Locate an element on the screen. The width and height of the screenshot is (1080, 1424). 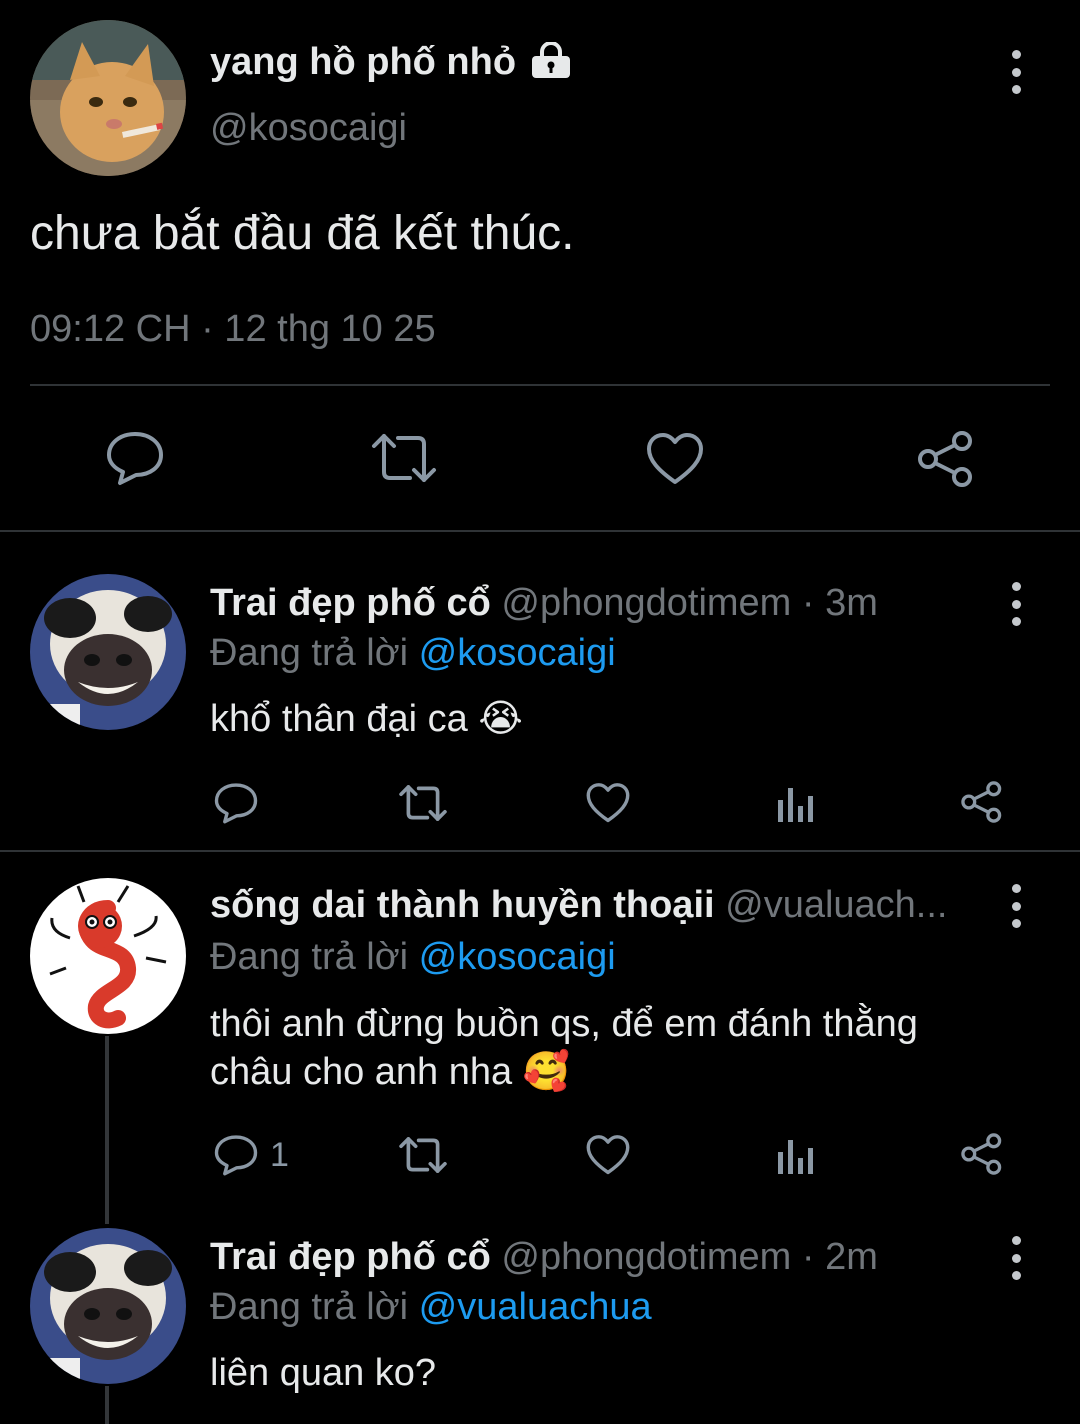
reply-text-line-1: thôi anh đừng buồn qs, để em đánh thằng is located at coordinates (564, 1024).